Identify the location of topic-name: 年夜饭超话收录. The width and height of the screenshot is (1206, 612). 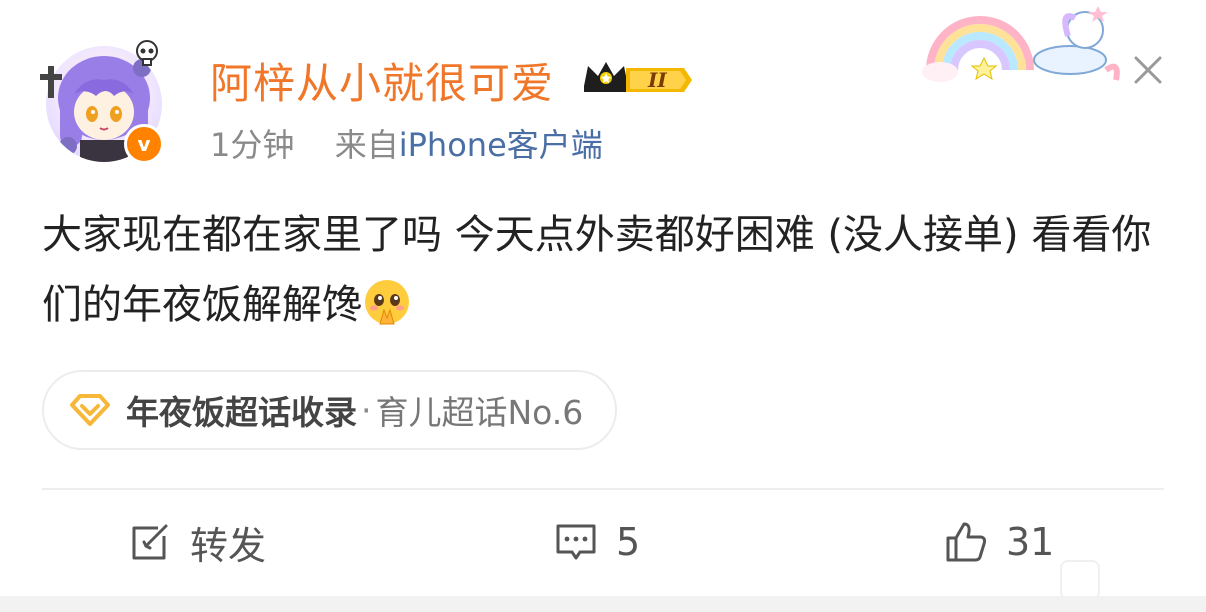
(241, 412).